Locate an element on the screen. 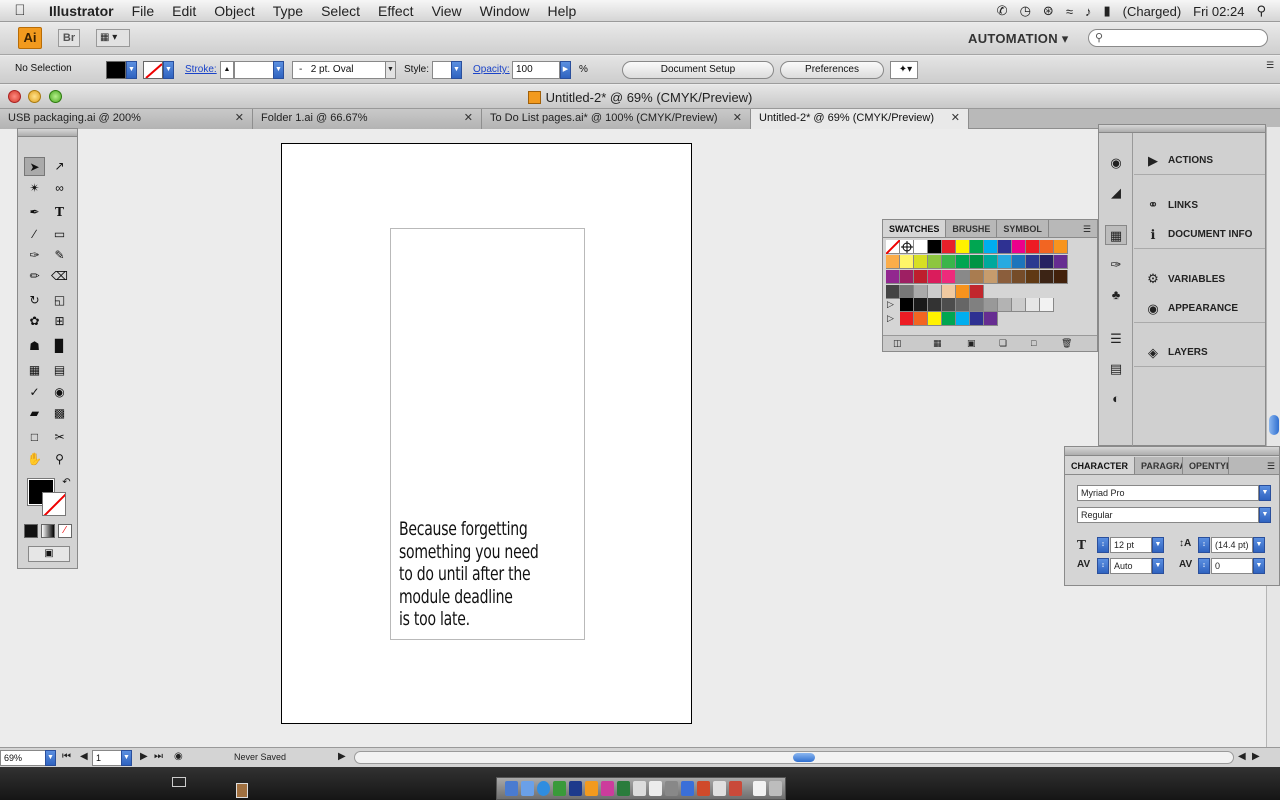 Image resolution: width=1280 pixels, height=800 pixels. live-paint-selection-tool-icon: ▩ is located at coordinates (59, 413).